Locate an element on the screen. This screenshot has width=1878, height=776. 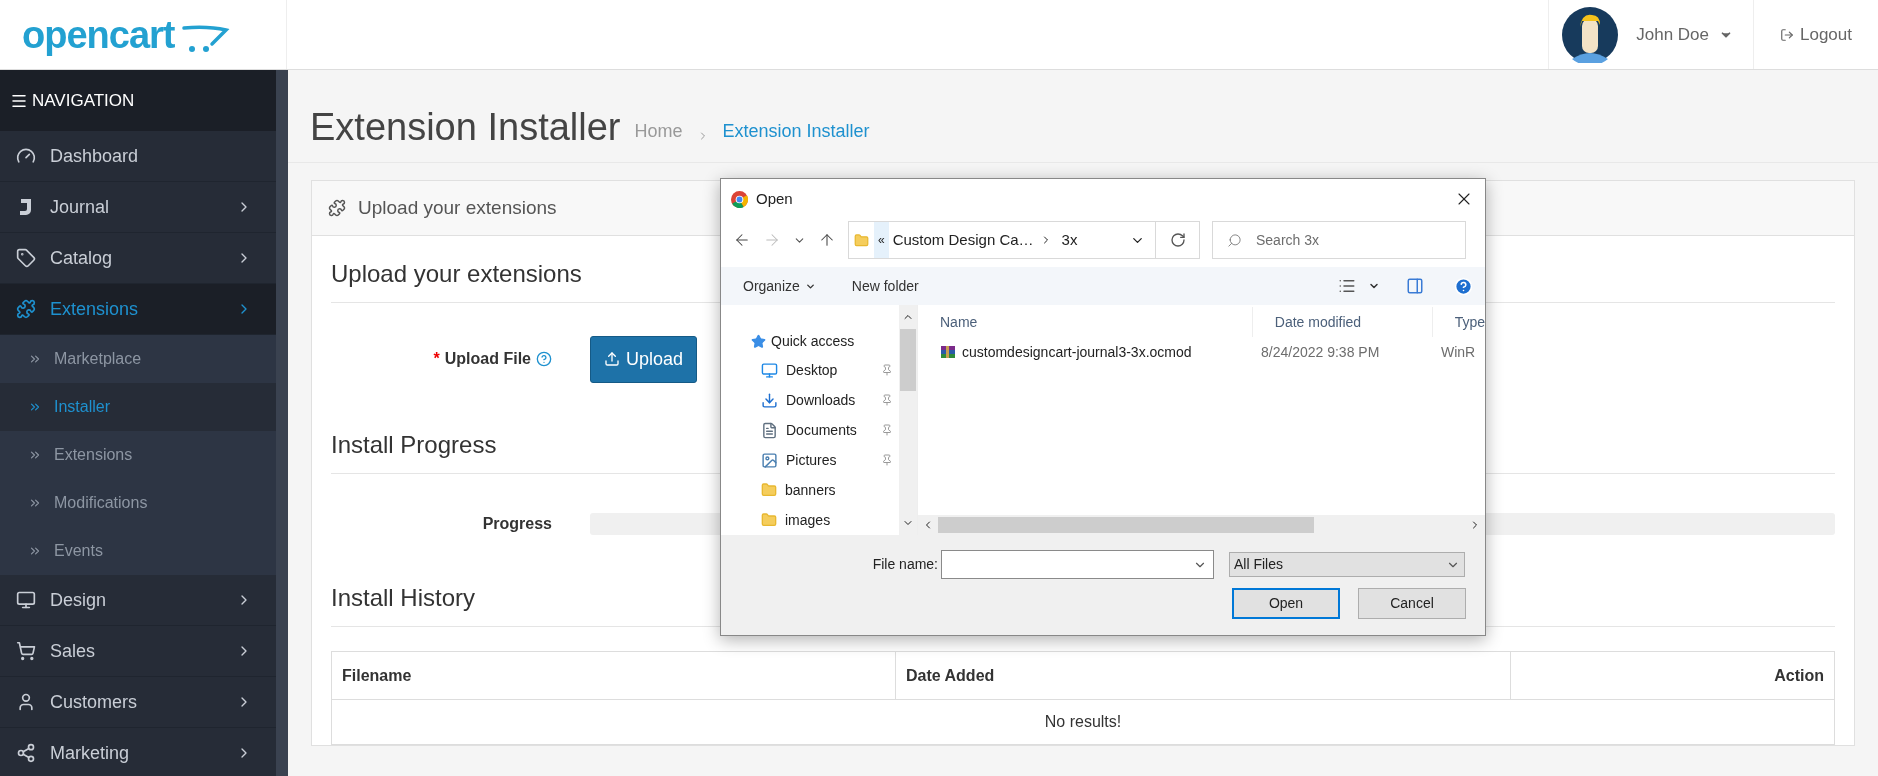
monitor-icon is located at coordinates (26, 600).